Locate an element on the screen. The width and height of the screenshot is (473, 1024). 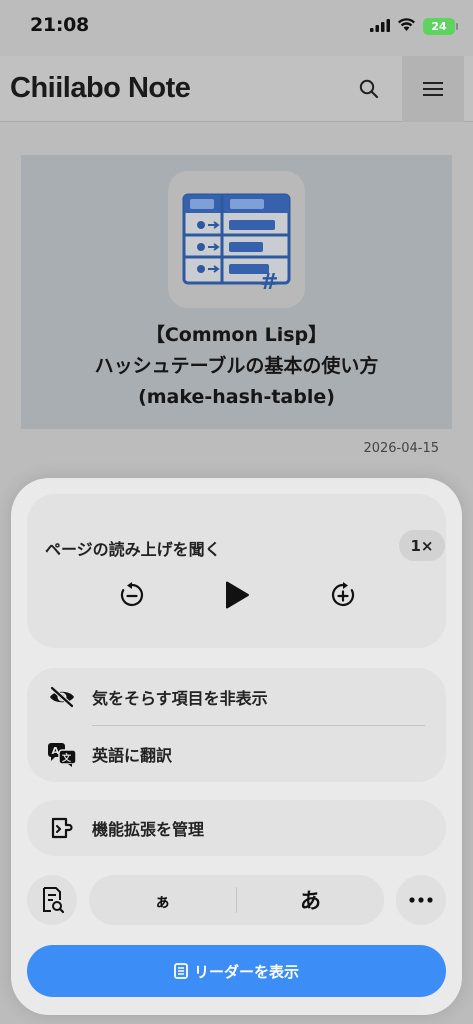
signal-icon is located at coordinates (380, 26).